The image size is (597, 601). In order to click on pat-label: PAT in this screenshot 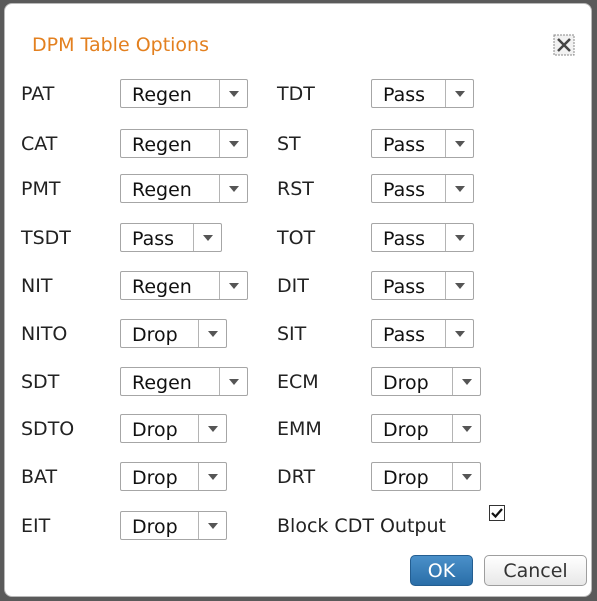, I will do `click(38, 94)`.